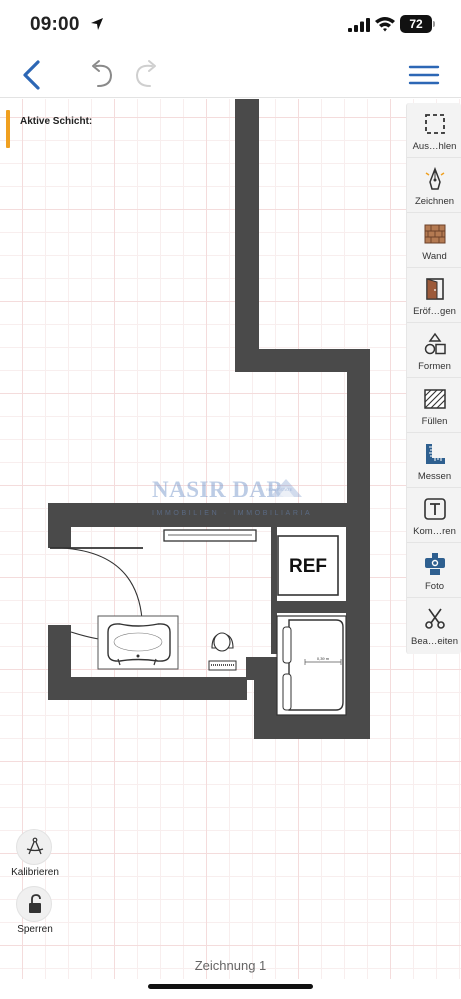 The width and height of the screenshot is (461, 999). I want to click on location-arrow-icon, so click(97, 24).